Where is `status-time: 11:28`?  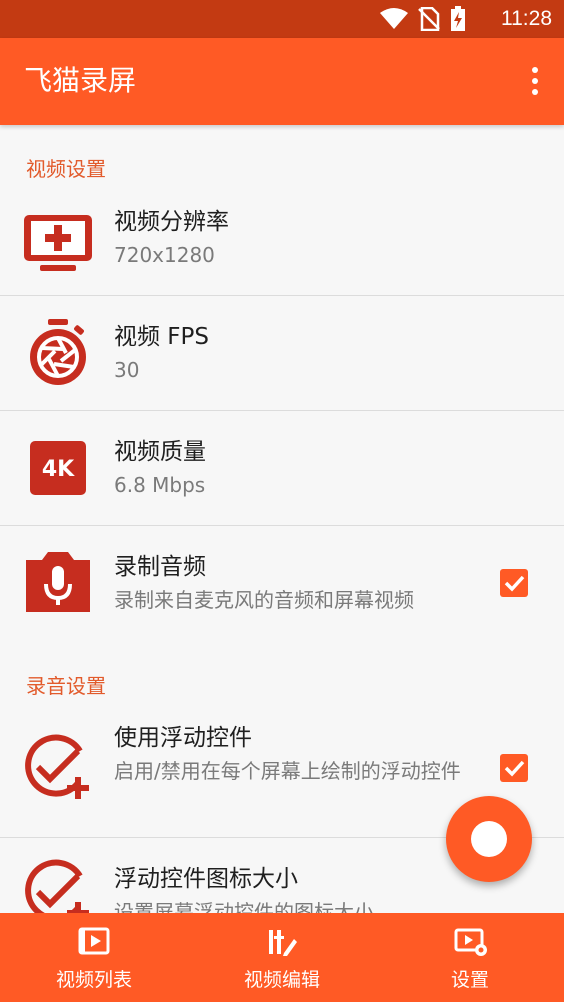 status-time: 11:28 is located at coordinates (526, 18).